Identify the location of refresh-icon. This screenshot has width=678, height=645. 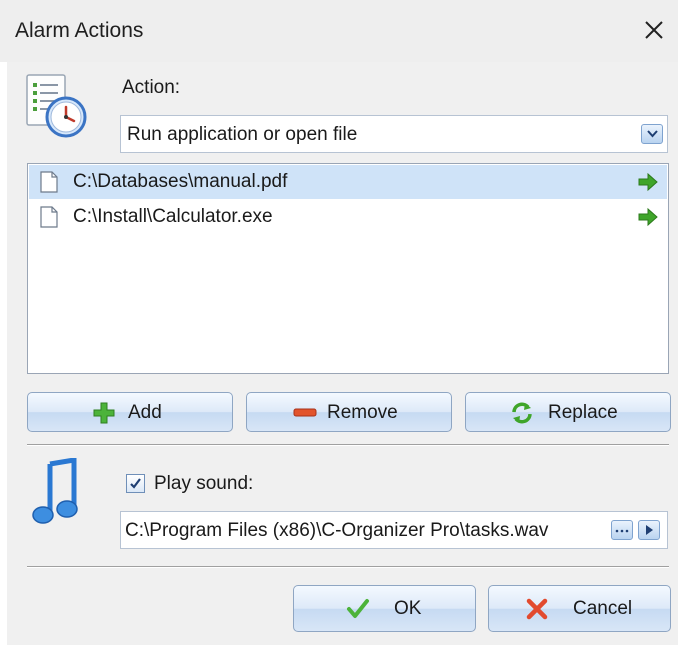
(522, 413).